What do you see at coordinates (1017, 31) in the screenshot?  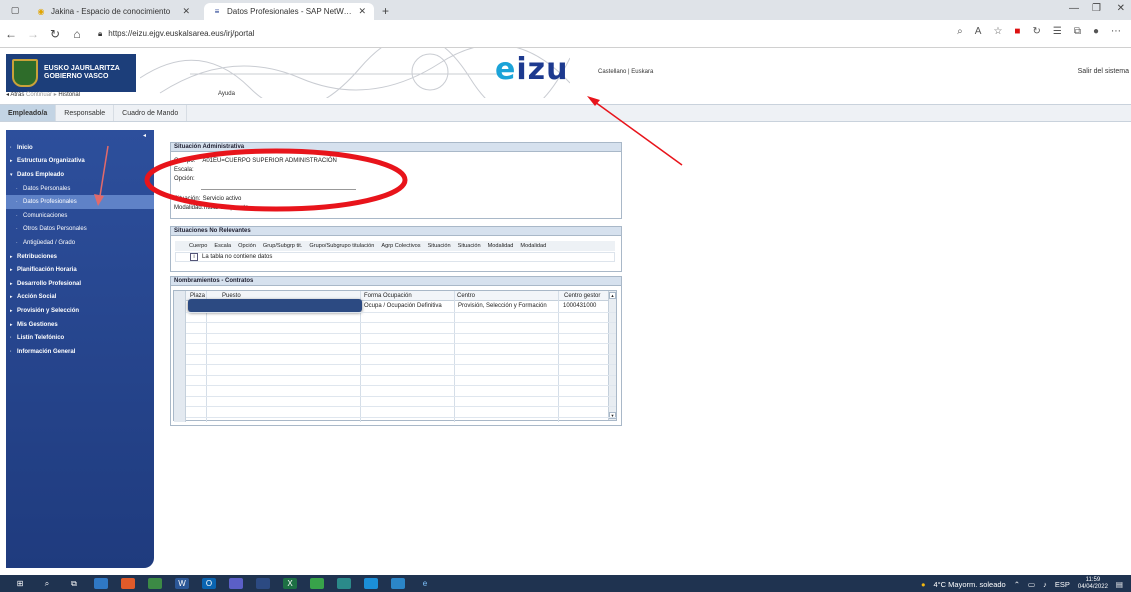 I see `extension-icon: ■` at bounding box center [1017, 31].